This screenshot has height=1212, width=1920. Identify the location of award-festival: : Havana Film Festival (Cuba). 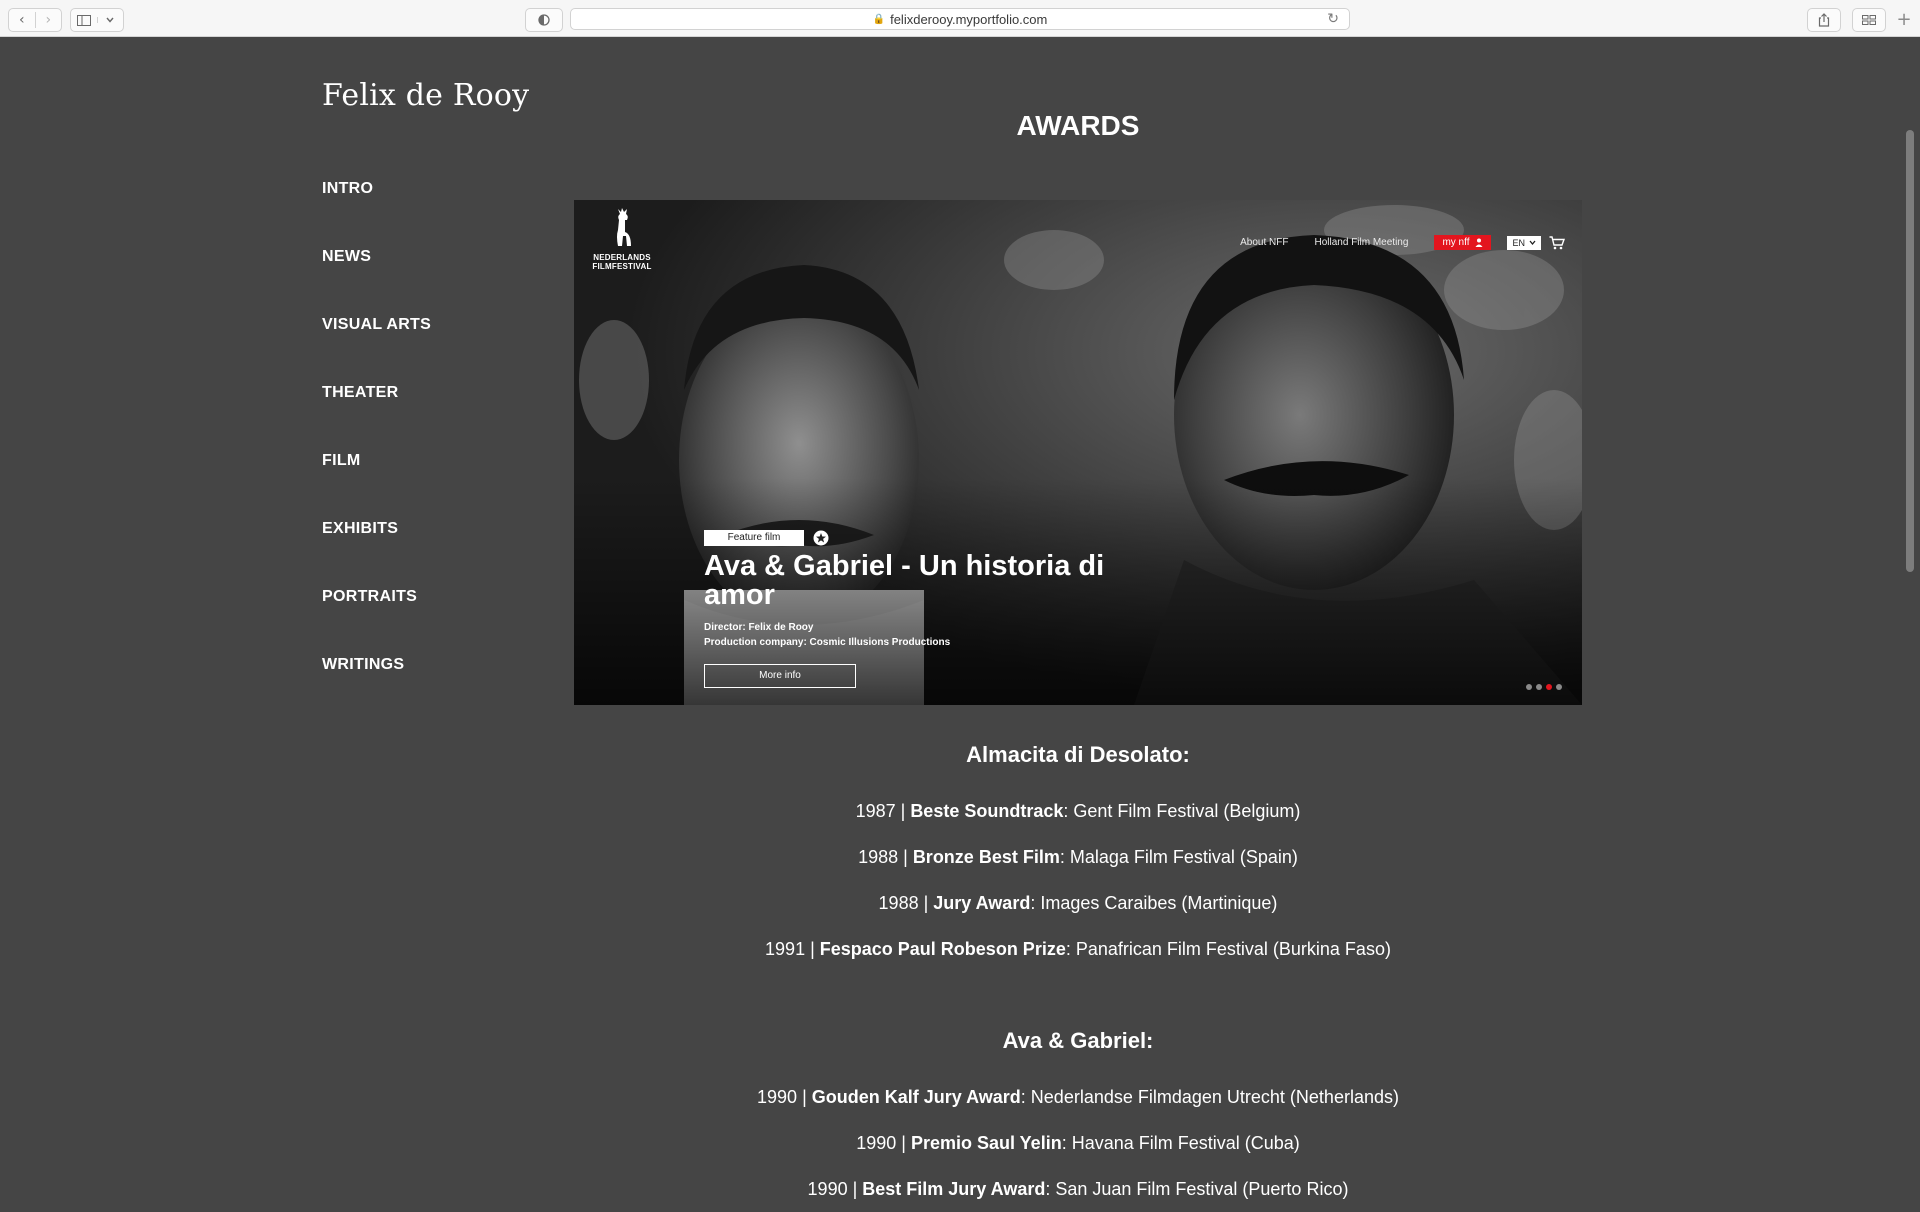
(1180, 1143).